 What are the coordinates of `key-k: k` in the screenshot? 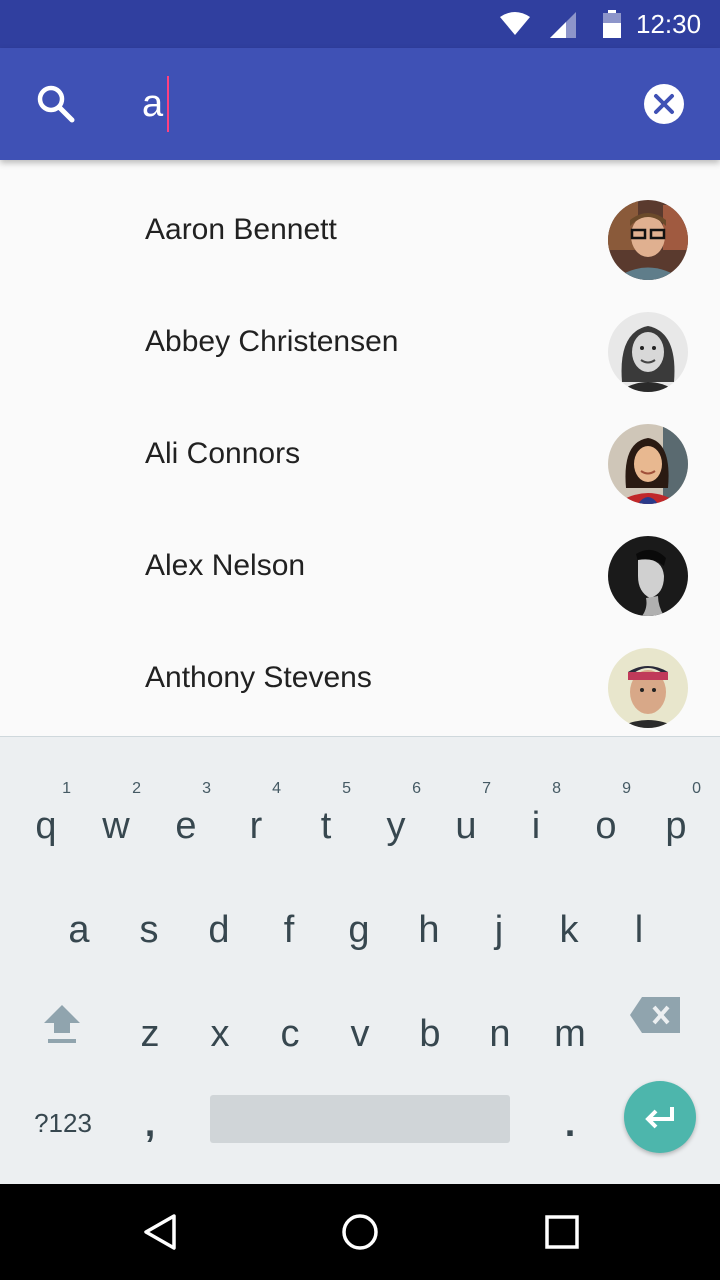 It's located at (569, 924).